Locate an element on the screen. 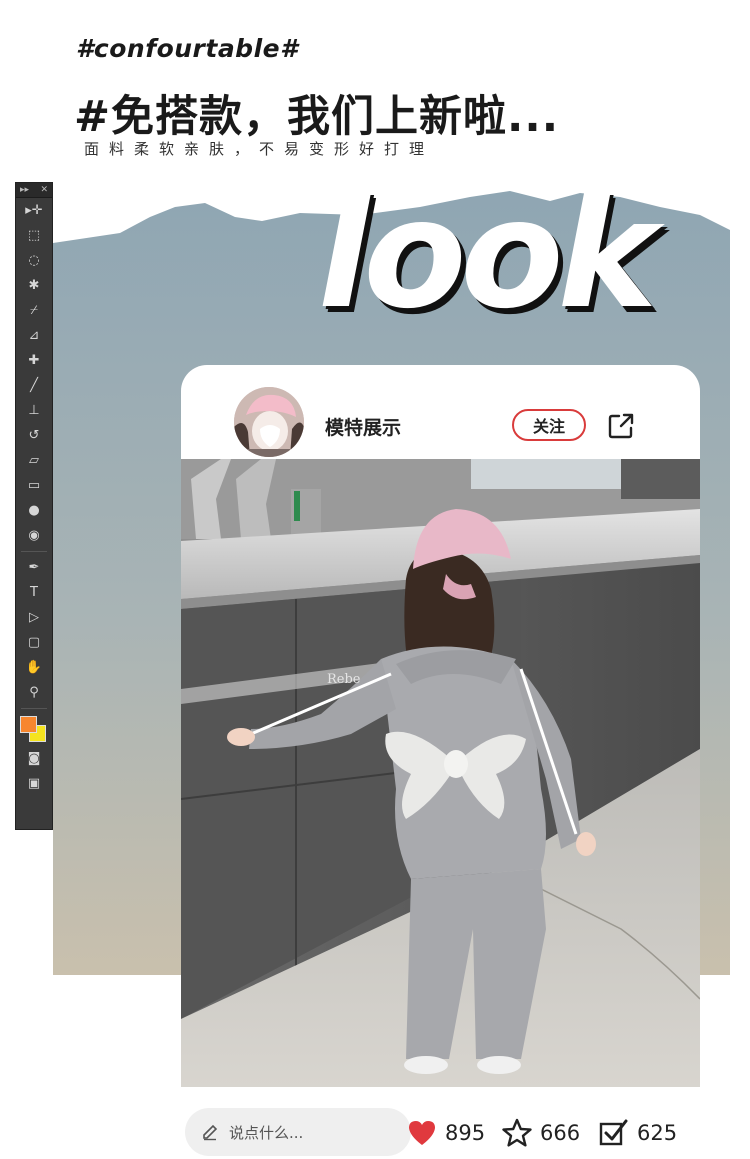  profile-name: 模特展示 is located at coordinates (363, 426).